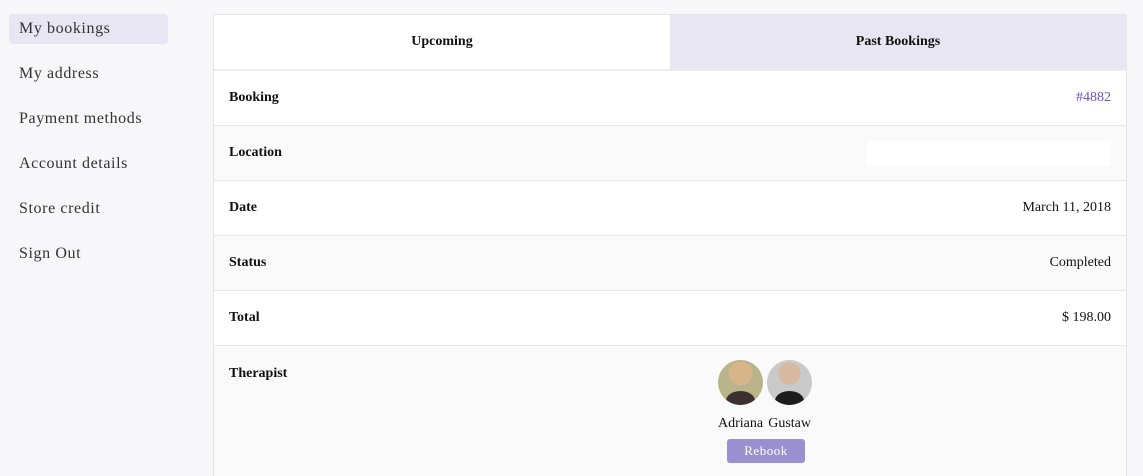  What do you see at coordinates (442, 42) in the screenshot?
I see `tab-upcoming: Upcoming` at bounding box center [442, 42].